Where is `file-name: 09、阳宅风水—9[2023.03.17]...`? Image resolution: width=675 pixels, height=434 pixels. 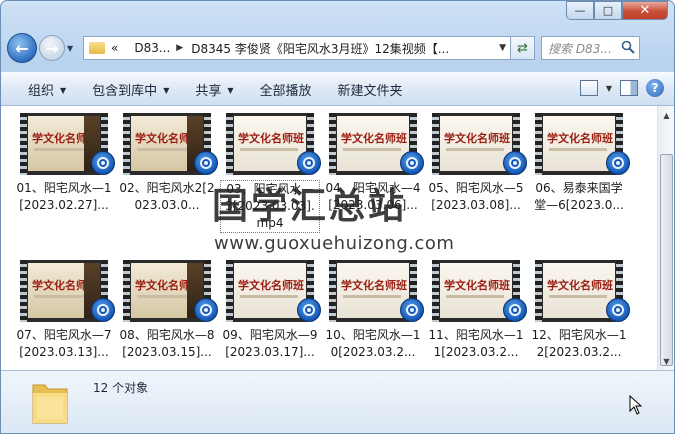 file-name: 09、阳宅风水—9[2023.03.17]... is located at coordinates (270, 344).